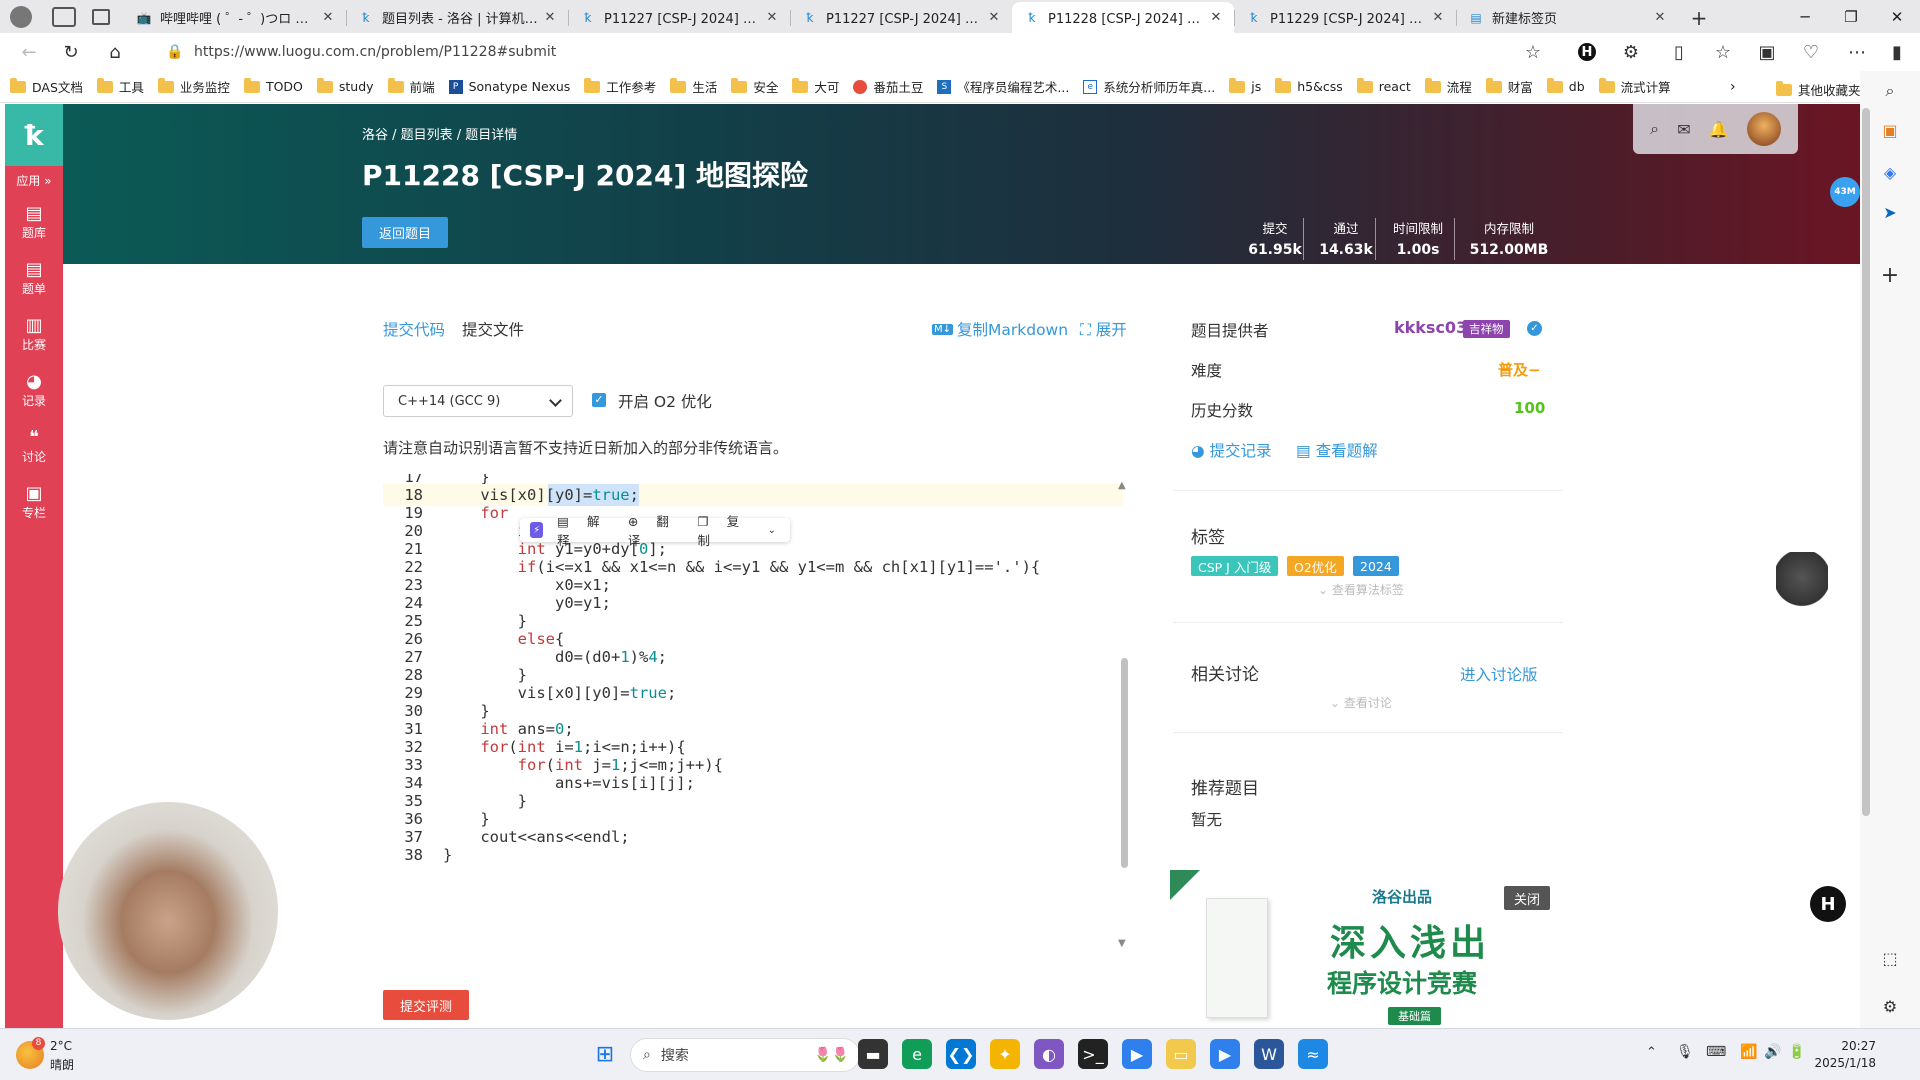  I want to click on bookmark-item: TODO, so click(273, 85).